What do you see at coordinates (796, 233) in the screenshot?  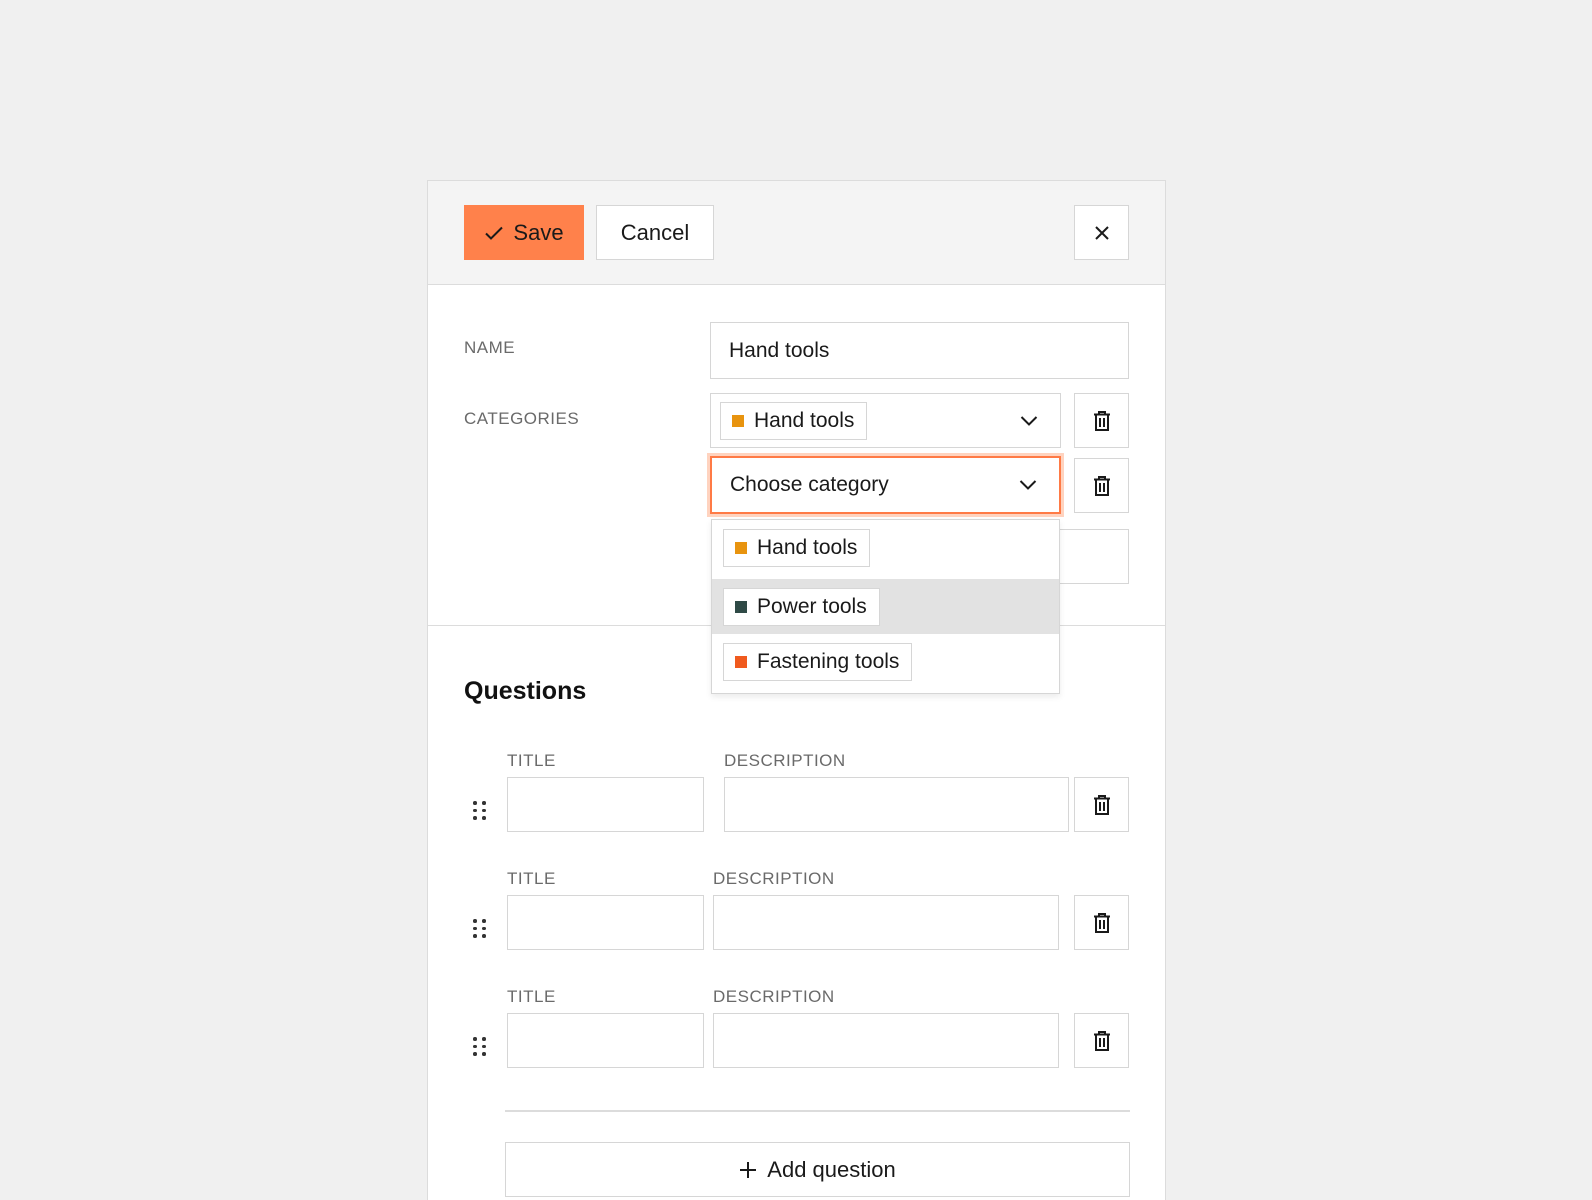 I see `toolbar: Save Cancel` at bounding box center [796, 233].